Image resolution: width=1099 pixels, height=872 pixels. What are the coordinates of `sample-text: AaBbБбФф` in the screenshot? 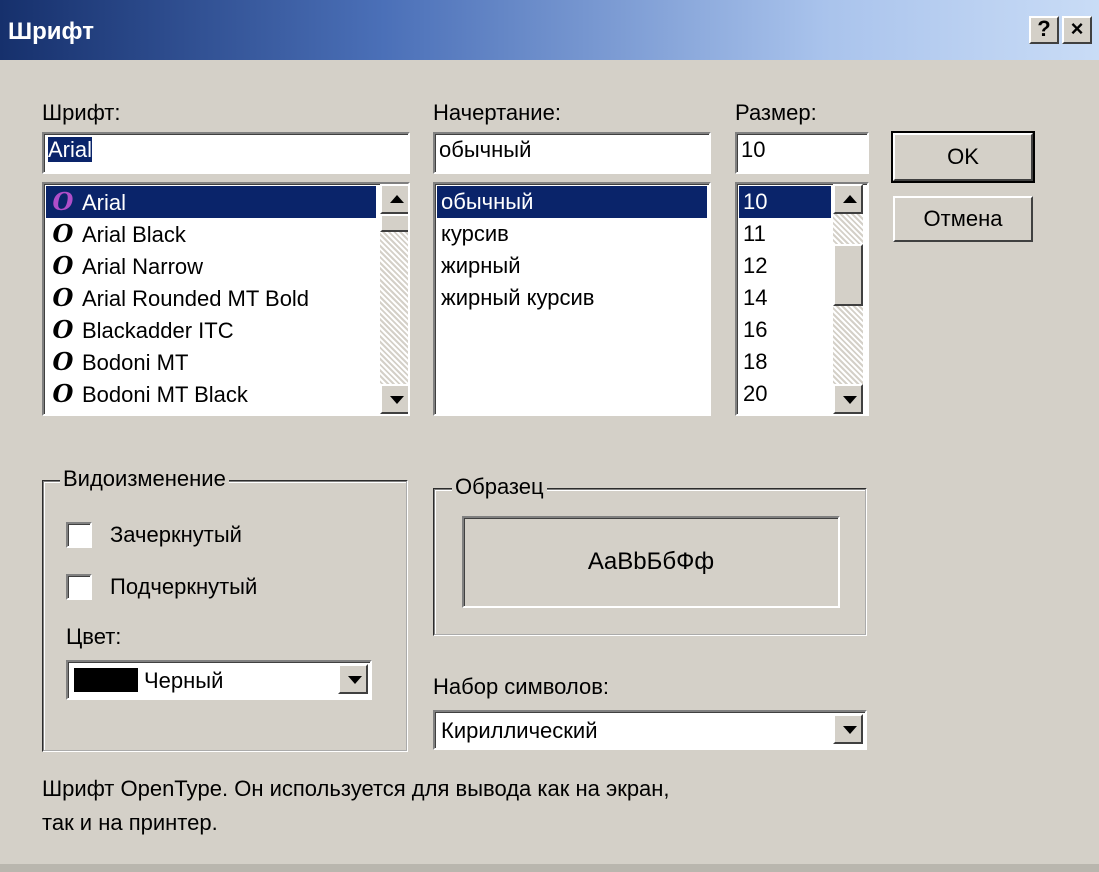 It's located at (651, 561).